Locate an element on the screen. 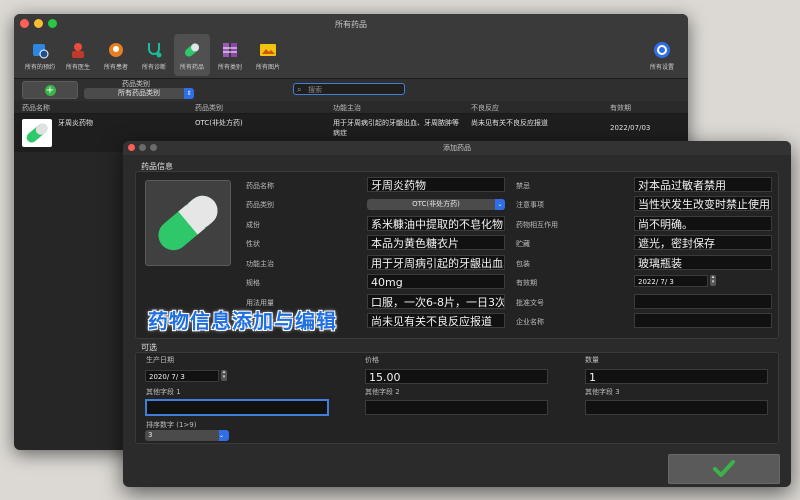  indication-field: 用于牙周病引起的牙龈出血、 is located at coordinates (436, 262).